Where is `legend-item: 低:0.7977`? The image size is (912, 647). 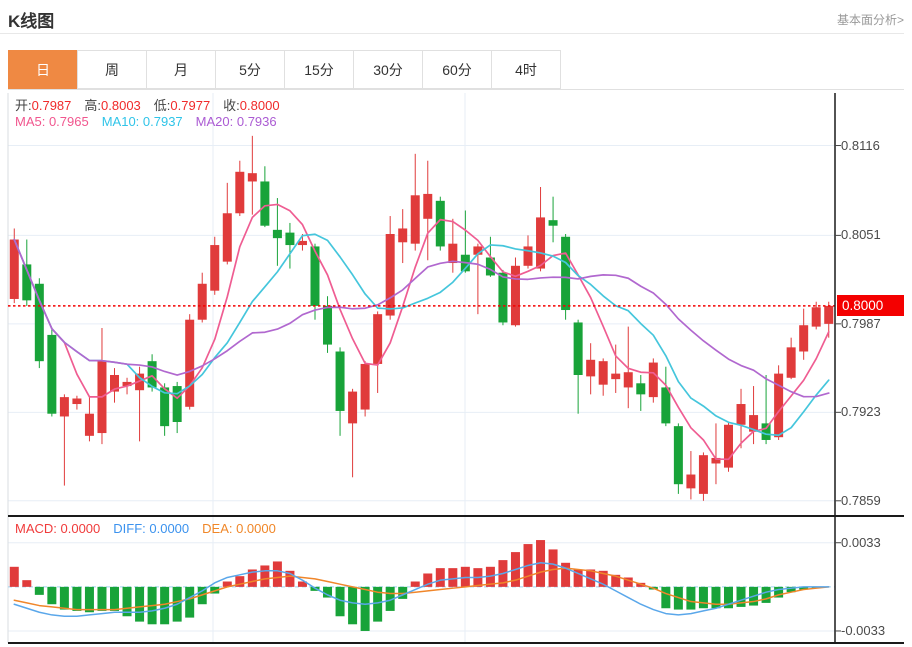 legend-item: 低:0.7977 is located at coordinates (182, 105).